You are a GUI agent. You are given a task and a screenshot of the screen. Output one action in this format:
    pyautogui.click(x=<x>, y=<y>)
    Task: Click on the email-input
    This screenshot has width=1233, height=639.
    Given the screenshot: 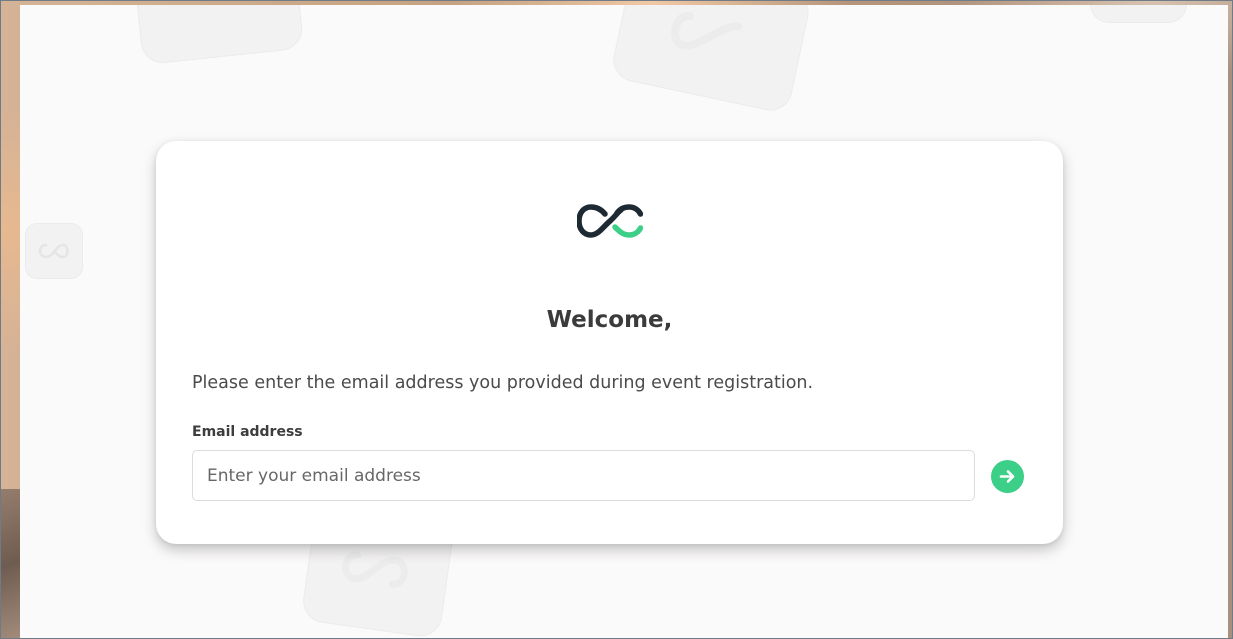 What is the action you would take?
    pyautogui.click(x=583, y=475)
    